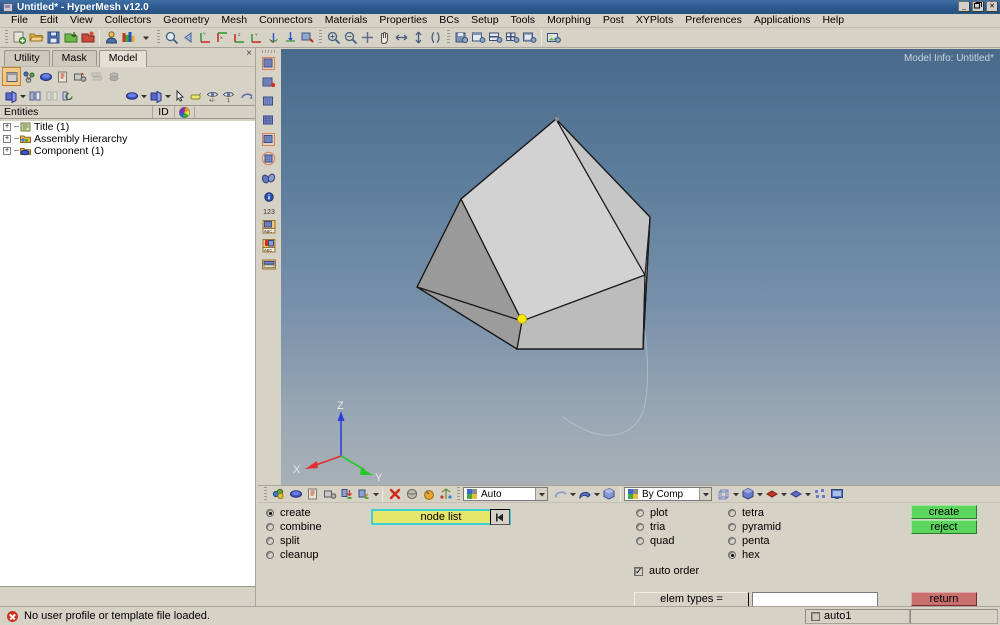 The height and width of the screenshot is (625, 1000). What do you see at coordinates (320, 37) in the screenshot?
I see `toolbar-grip-nav` at bounding box center [320, 37].